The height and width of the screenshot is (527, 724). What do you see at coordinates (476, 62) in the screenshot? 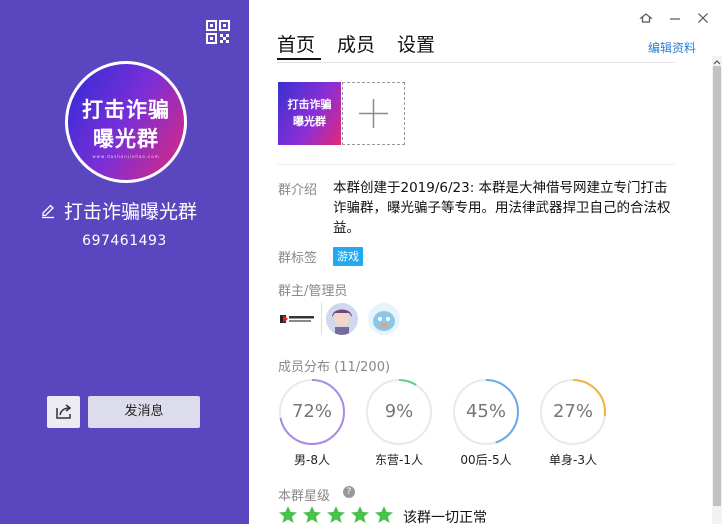
I see `tabs-divider` at bounding box center [476, 62].